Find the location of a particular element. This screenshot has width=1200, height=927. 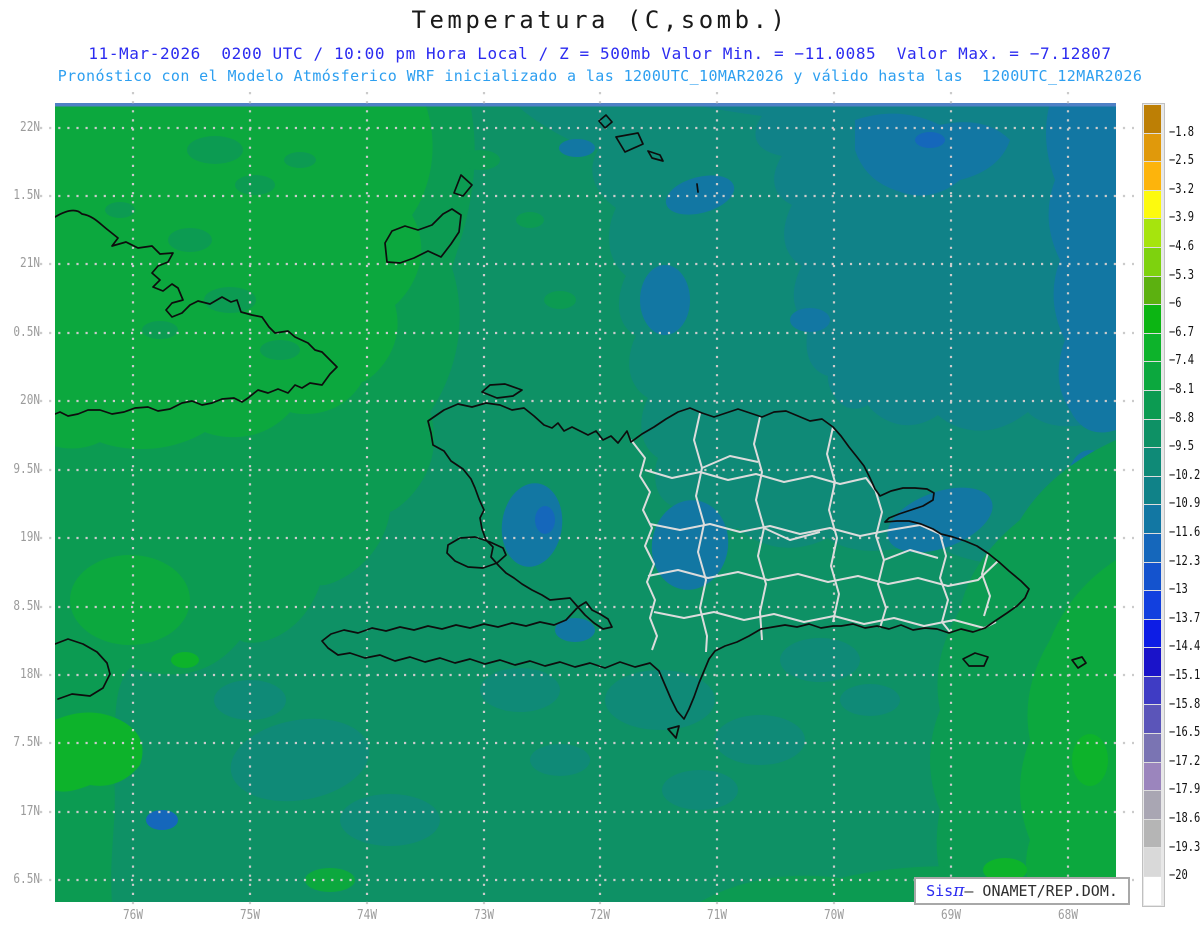

colorbar is located at coordinates (1153, 505).